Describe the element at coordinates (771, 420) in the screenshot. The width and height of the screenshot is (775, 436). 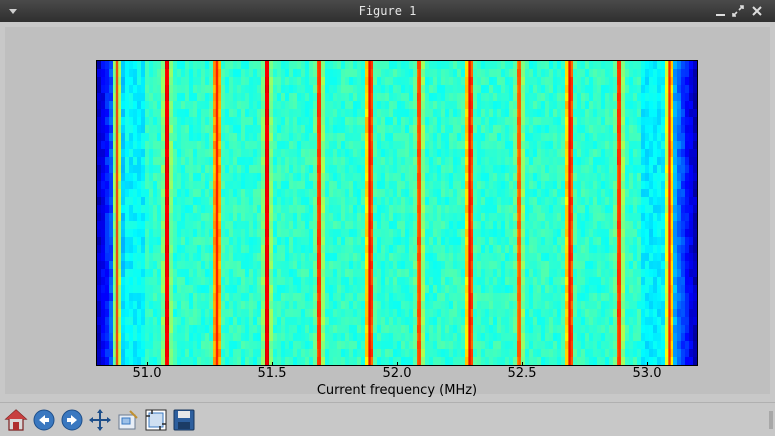
I see `resize-grip` at that location.